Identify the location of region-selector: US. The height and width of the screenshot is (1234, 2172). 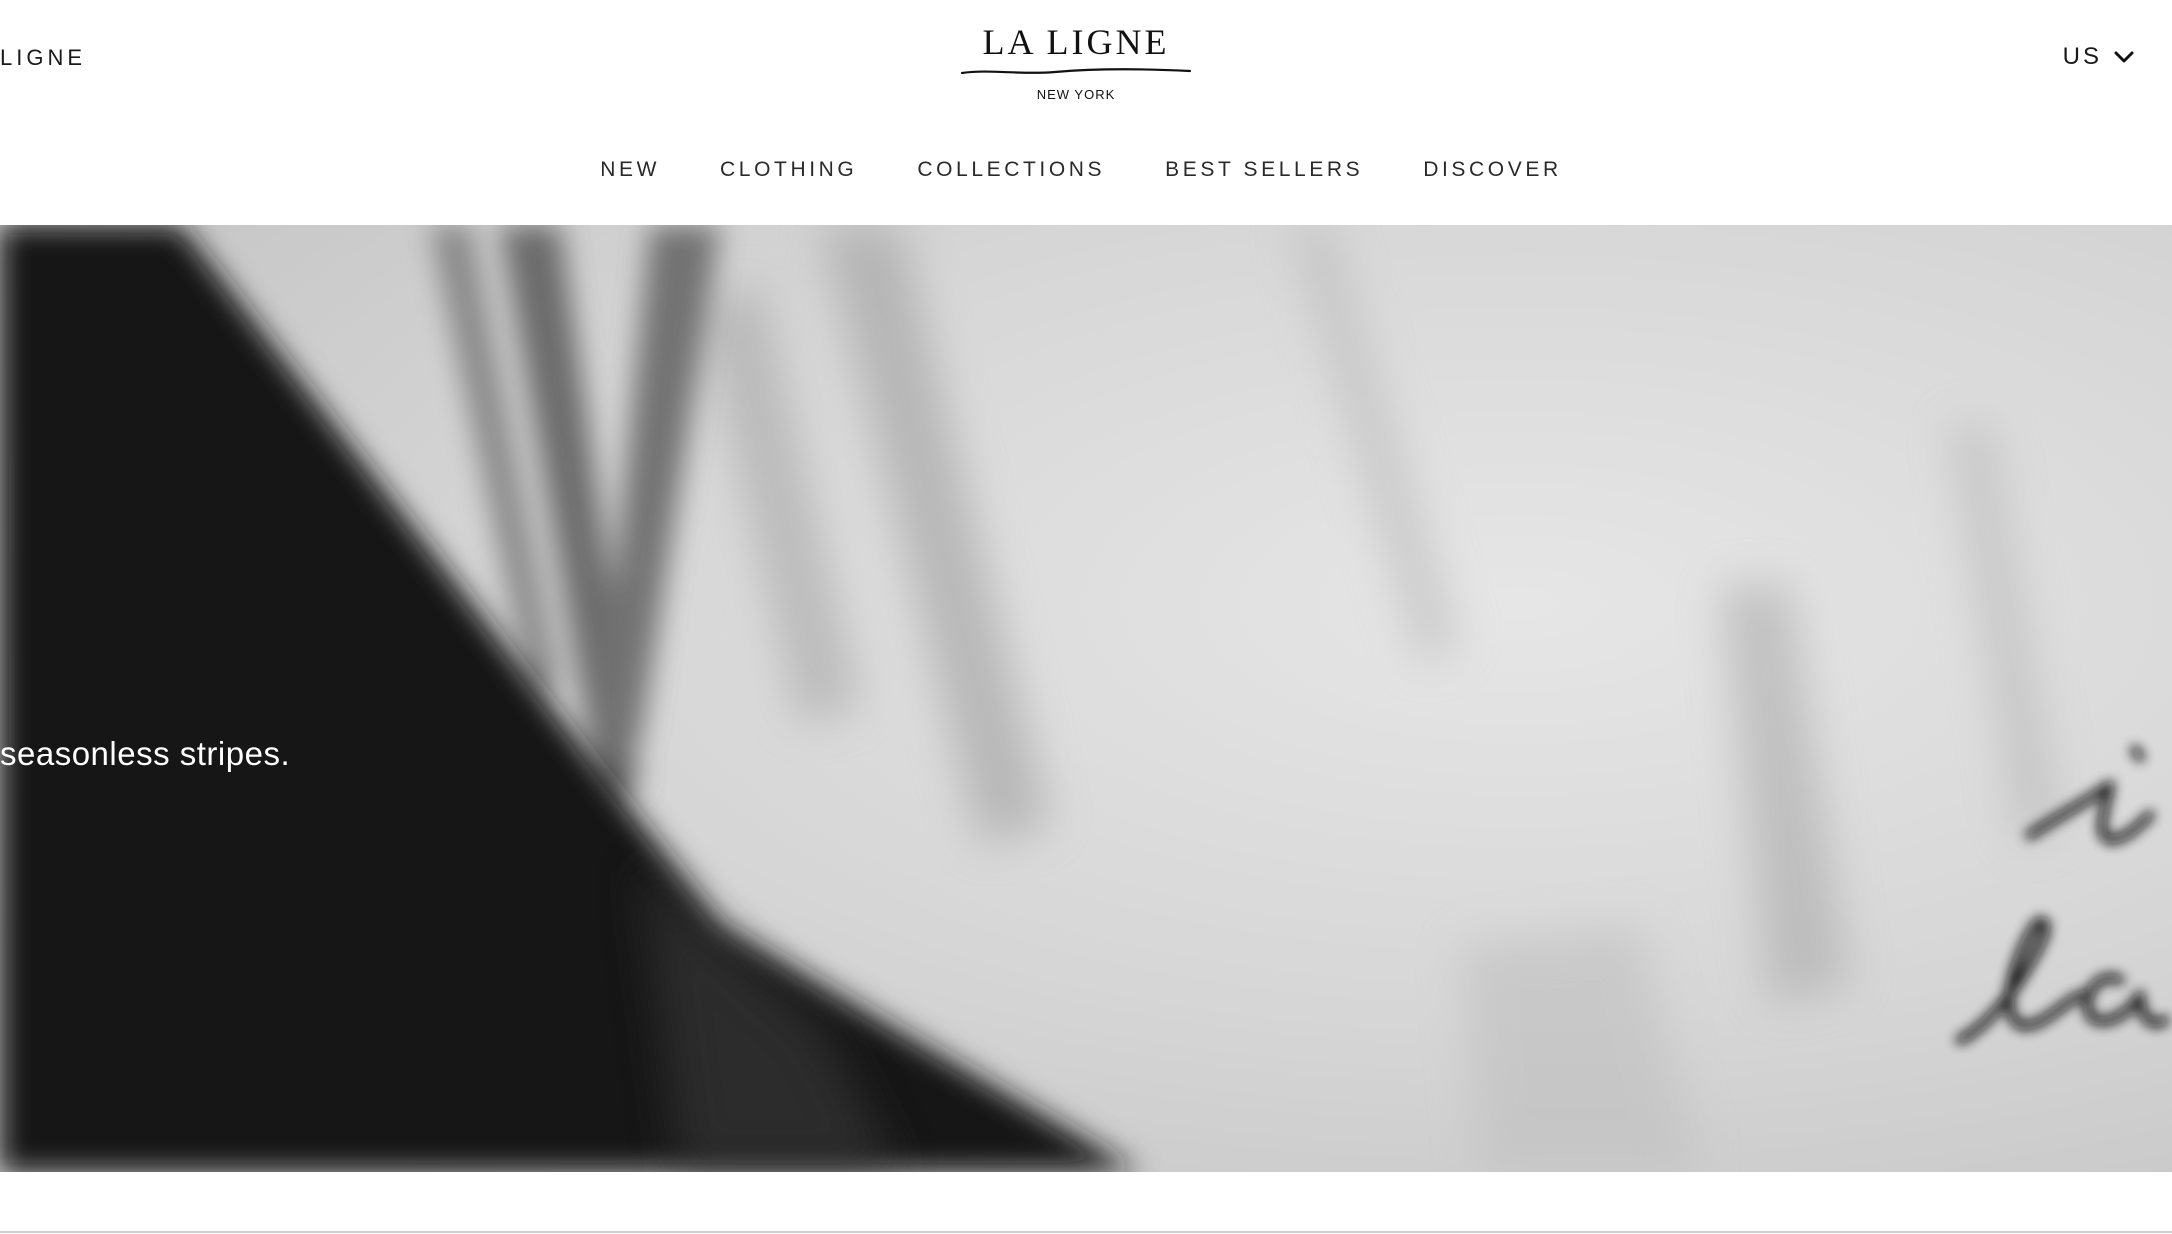
(2098, 57).